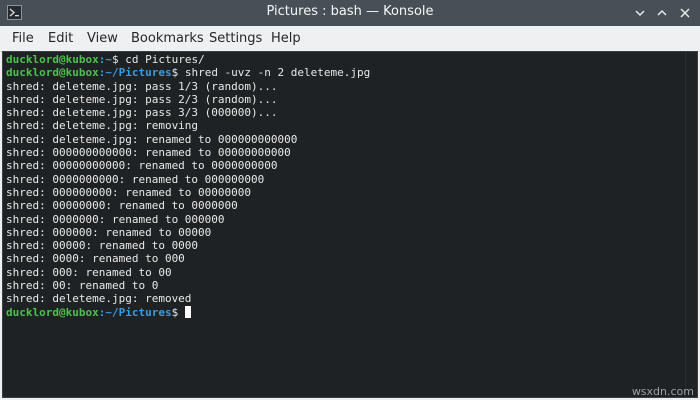 The height and width of the screenshot is (400, 700). Describe the element at coordinates (122, 206) in the screenshot. I see `output-line: shred: 00000000: renamed to 0000000` at that location.